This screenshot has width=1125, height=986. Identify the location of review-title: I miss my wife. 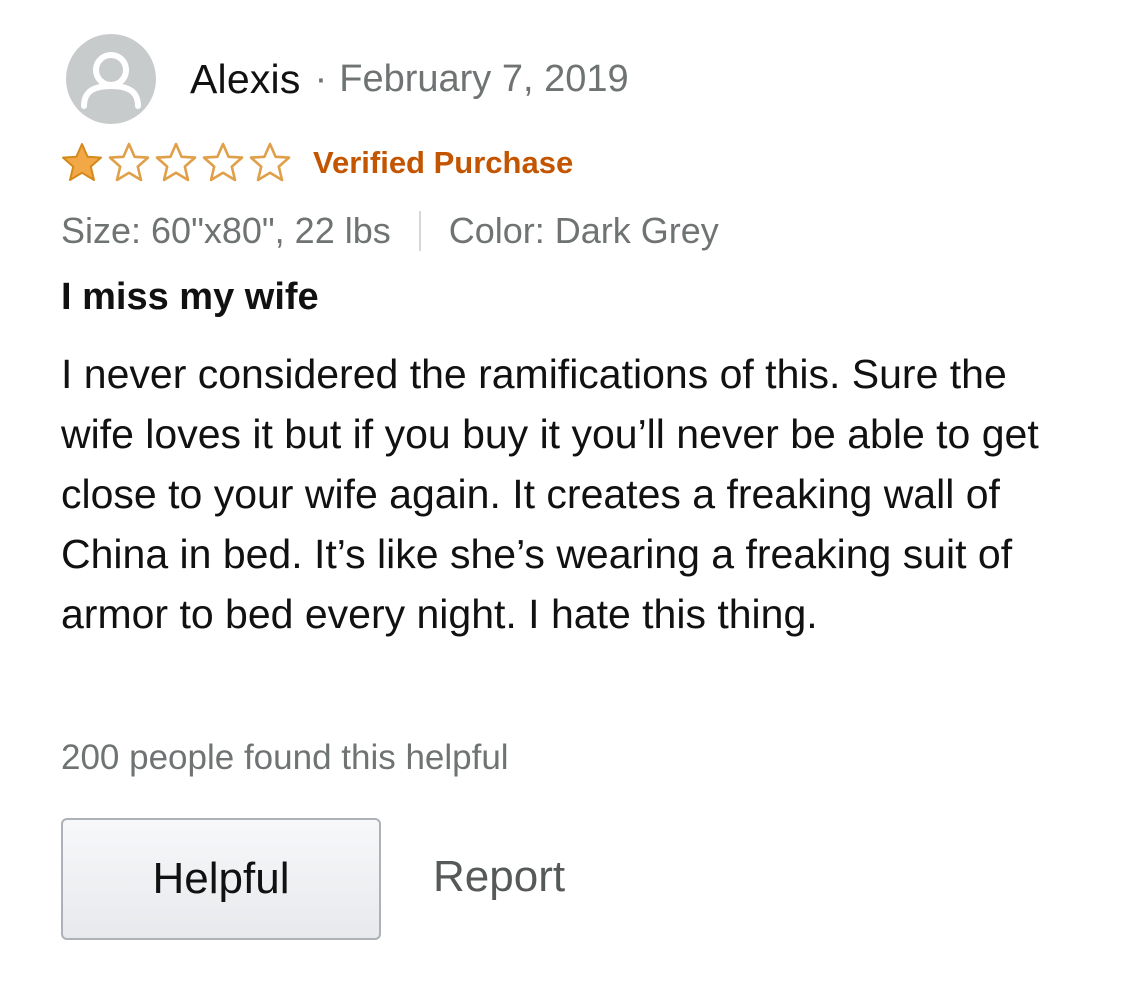
(190, 297).